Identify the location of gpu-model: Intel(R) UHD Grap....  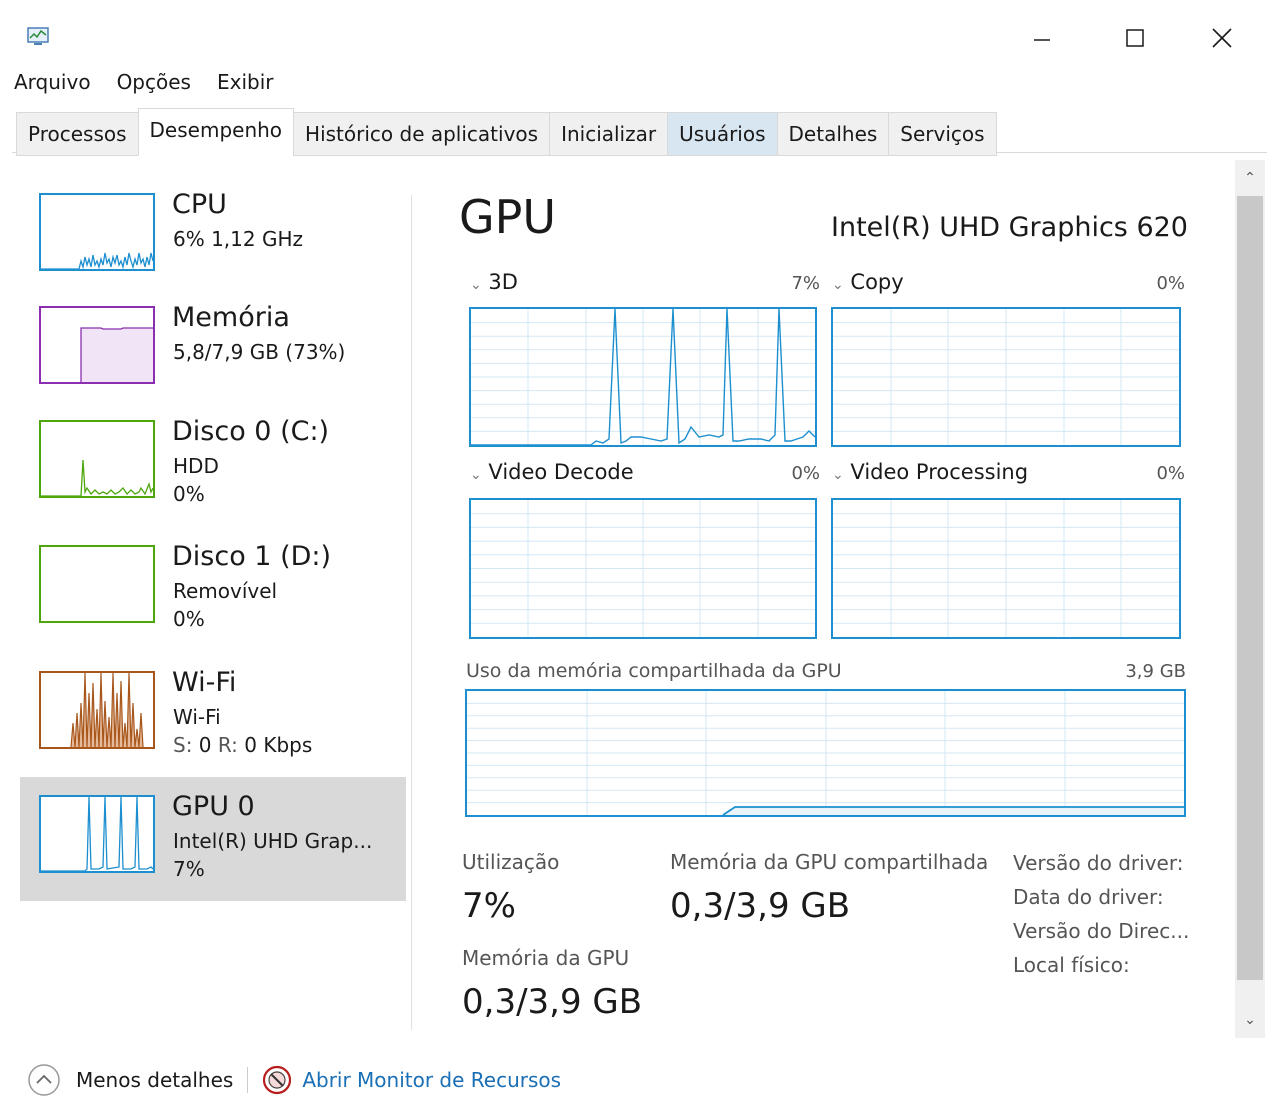
(273, 841).